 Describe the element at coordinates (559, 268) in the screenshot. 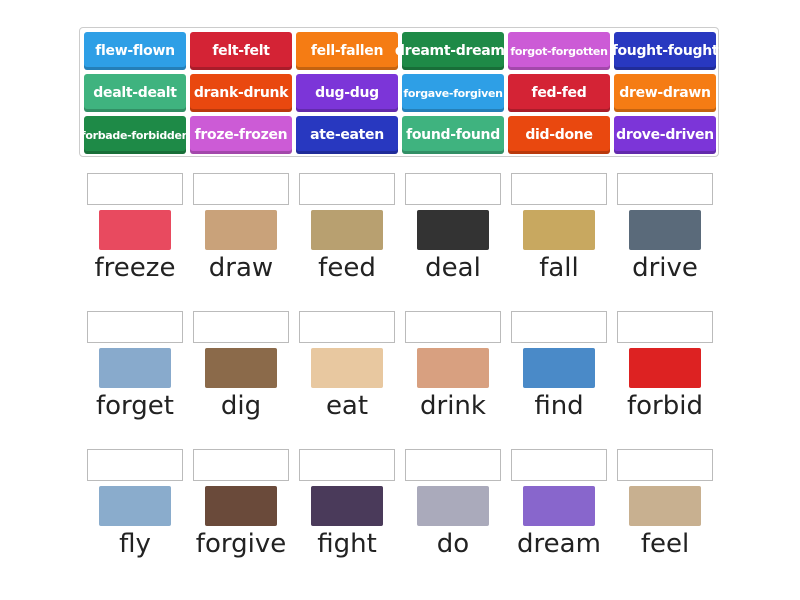

I see `word-label: fall` at that location.